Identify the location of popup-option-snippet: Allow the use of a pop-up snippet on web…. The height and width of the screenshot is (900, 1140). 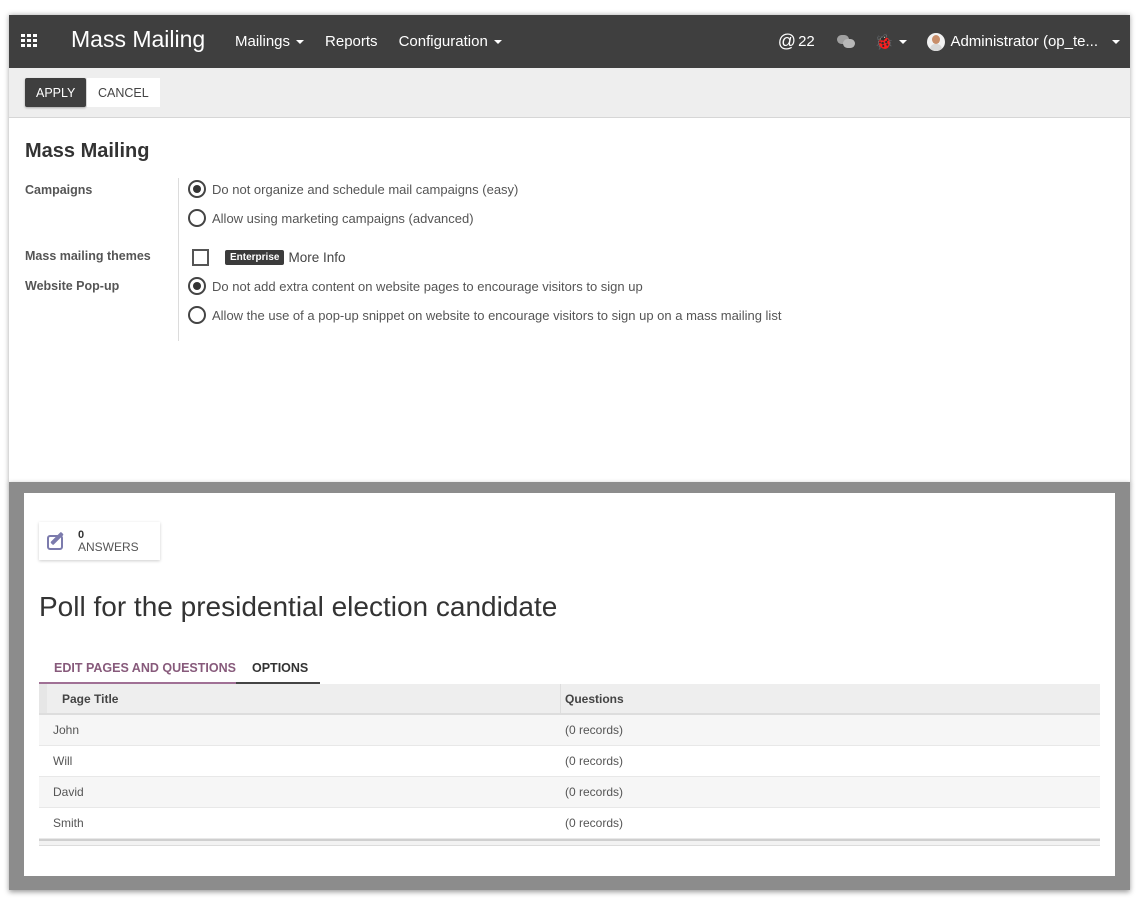
(484, 315).